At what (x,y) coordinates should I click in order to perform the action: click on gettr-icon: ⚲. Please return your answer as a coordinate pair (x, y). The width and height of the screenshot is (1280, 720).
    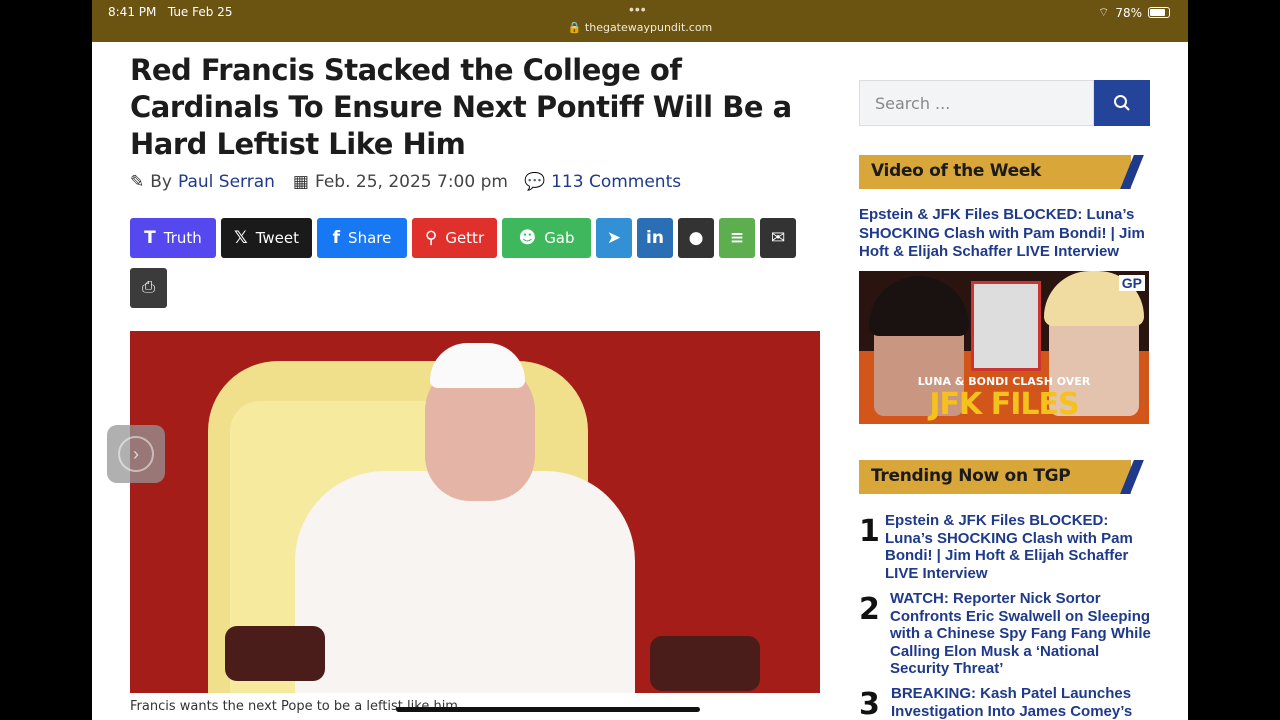
    Looking at the image, I should click on (431, 238).